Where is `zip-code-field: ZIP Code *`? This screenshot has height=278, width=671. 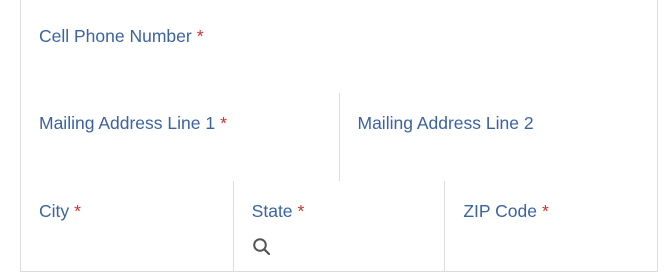 zip-code-field: ZIP Code * is located at coordinates (551, 226).